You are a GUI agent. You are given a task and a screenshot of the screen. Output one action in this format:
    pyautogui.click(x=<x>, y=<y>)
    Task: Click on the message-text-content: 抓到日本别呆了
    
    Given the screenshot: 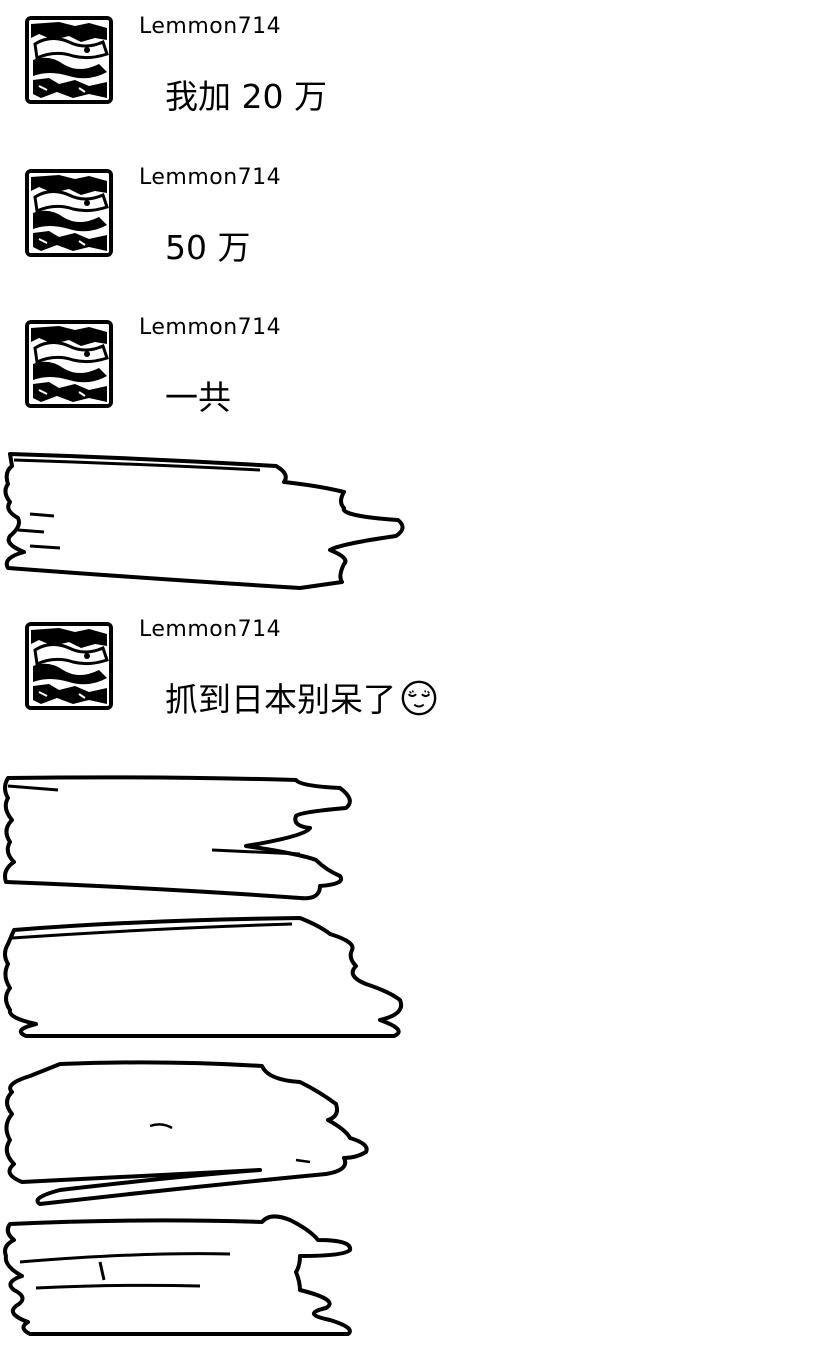 What is the action you would take?
    pyautogui.click(x=280, y=699)
    